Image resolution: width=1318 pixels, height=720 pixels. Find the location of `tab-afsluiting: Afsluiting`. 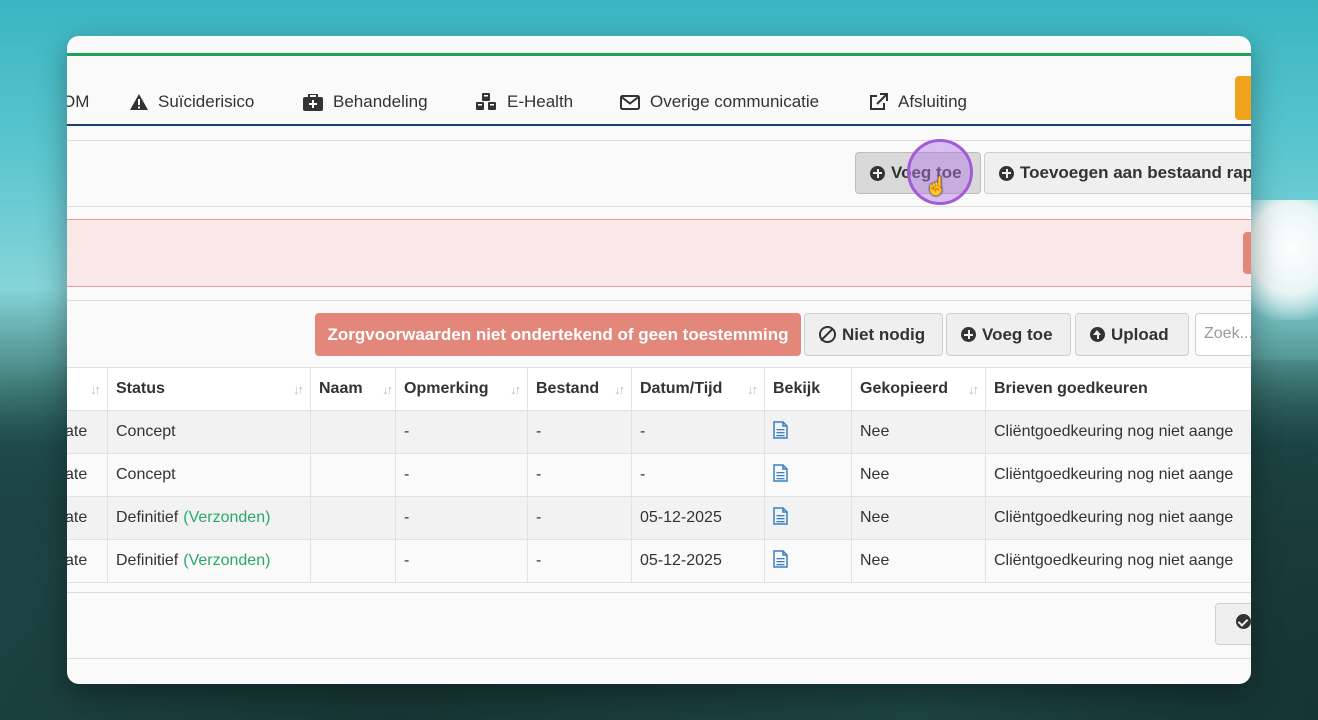

tab-afsluiting: Afsluiting is located at coordinates (918, 102).